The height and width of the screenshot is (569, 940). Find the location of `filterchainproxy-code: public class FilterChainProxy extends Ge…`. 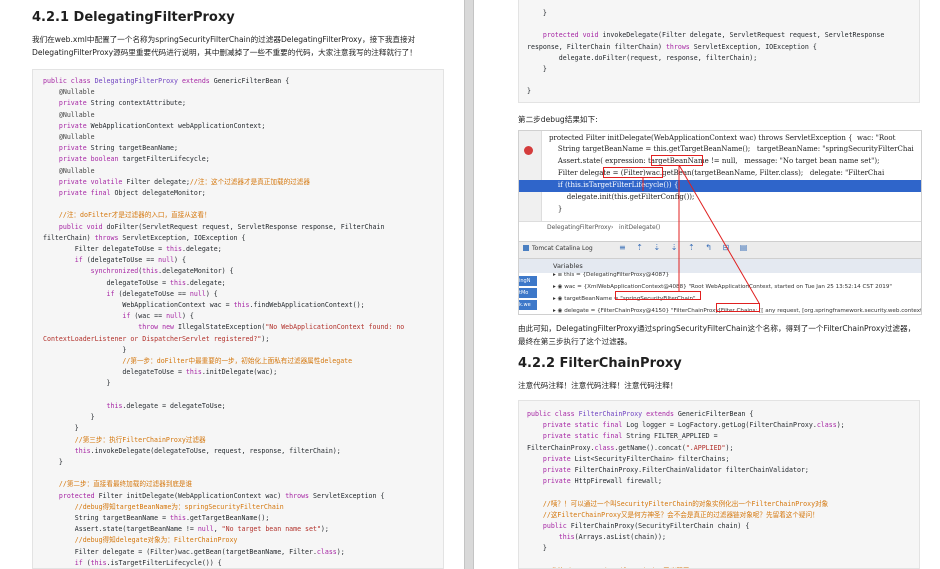

filterchainproxy-code: public class FilterChainProxy extends Ge… is located at coordinates (686, 489).